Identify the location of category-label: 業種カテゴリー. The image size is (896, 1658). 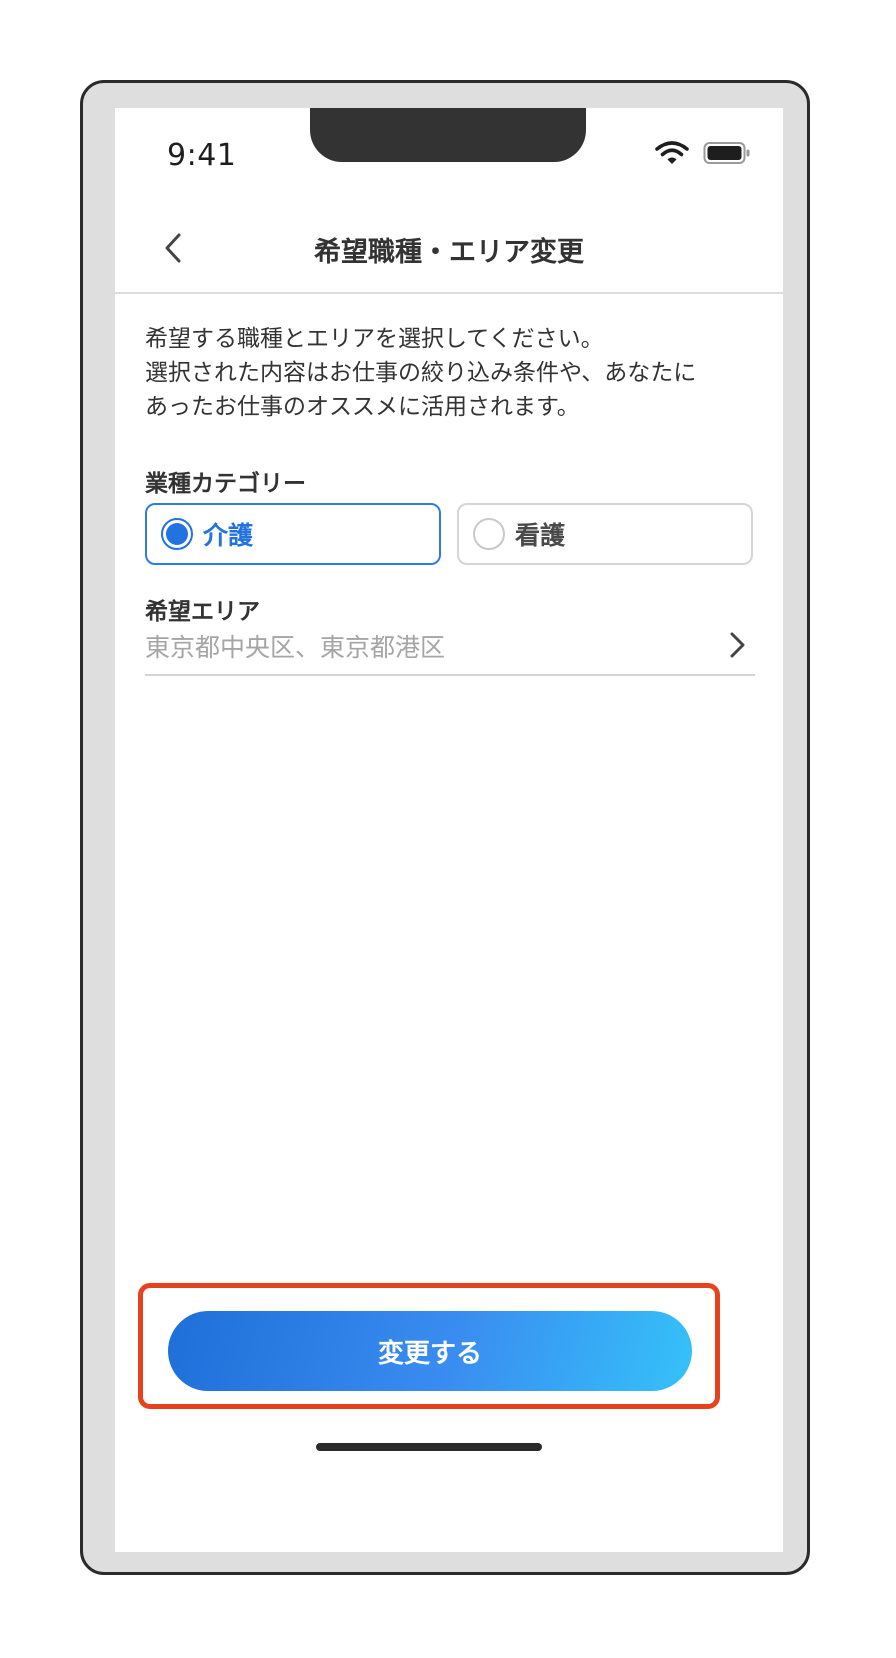
(225, 484).